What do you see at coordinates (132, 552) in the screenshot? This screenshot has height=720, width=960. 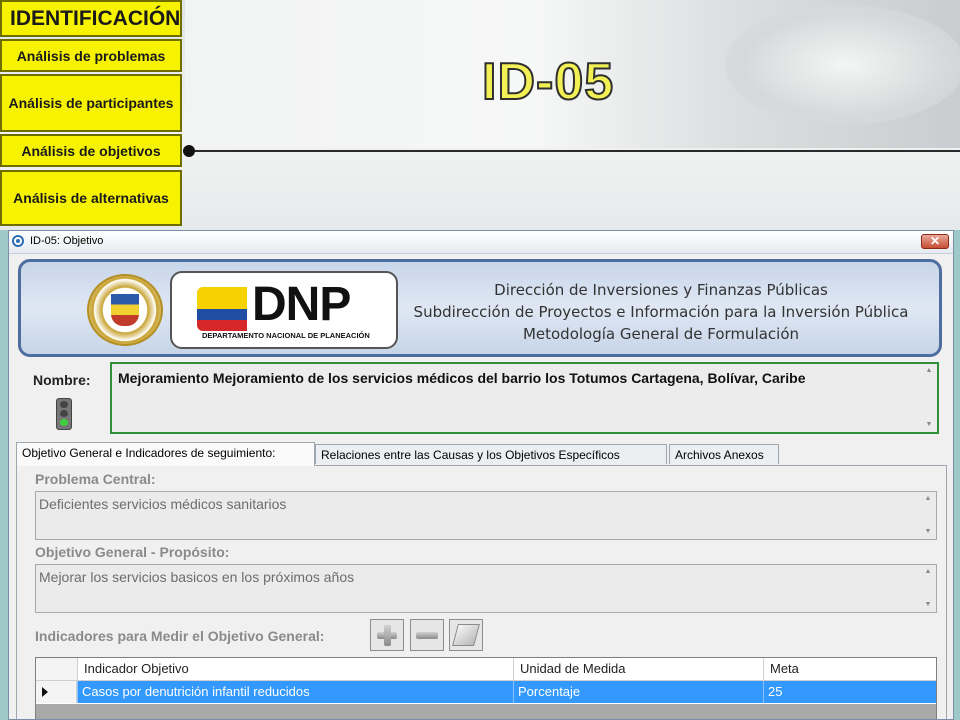 I see `objetivo-general-label: Objetivo General - Propósito:` at bounding box center [132, 552].